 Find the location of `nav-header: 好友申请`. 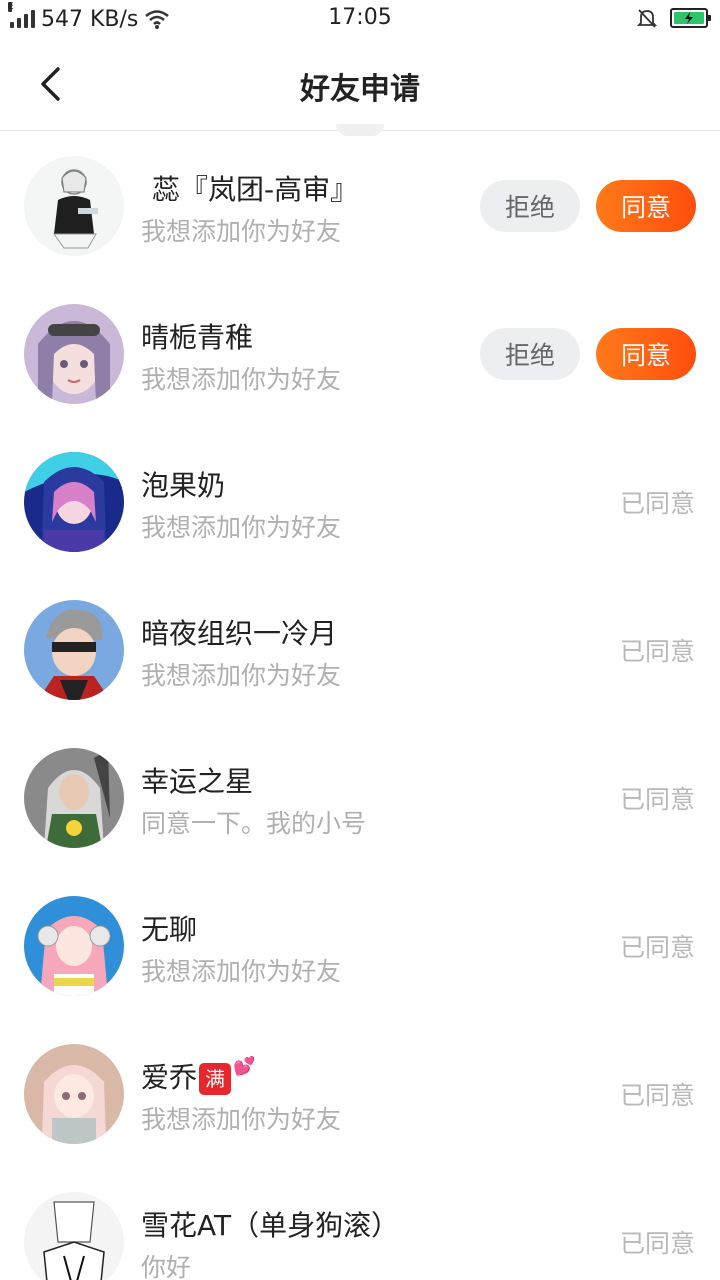

nav-header: 好友申请 is located at coordinates (360, 84).